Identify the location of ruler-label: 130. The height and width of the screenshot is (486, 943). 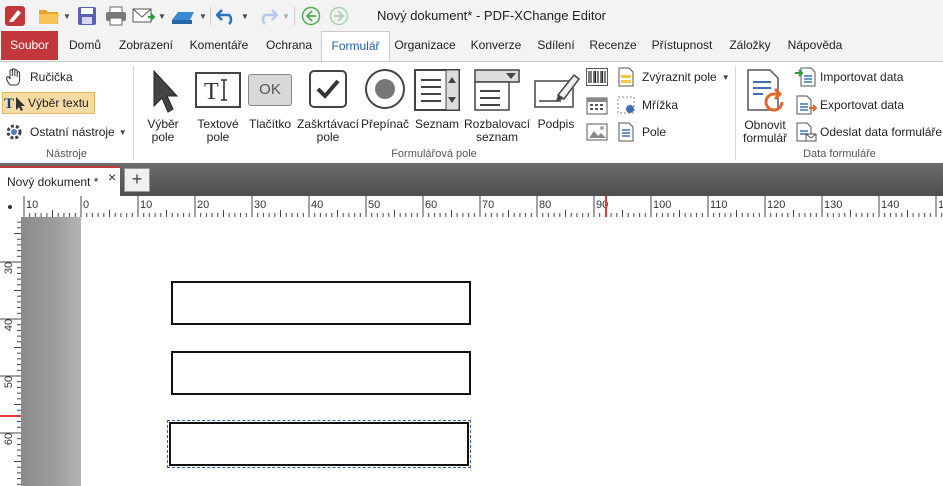
(833, 205).